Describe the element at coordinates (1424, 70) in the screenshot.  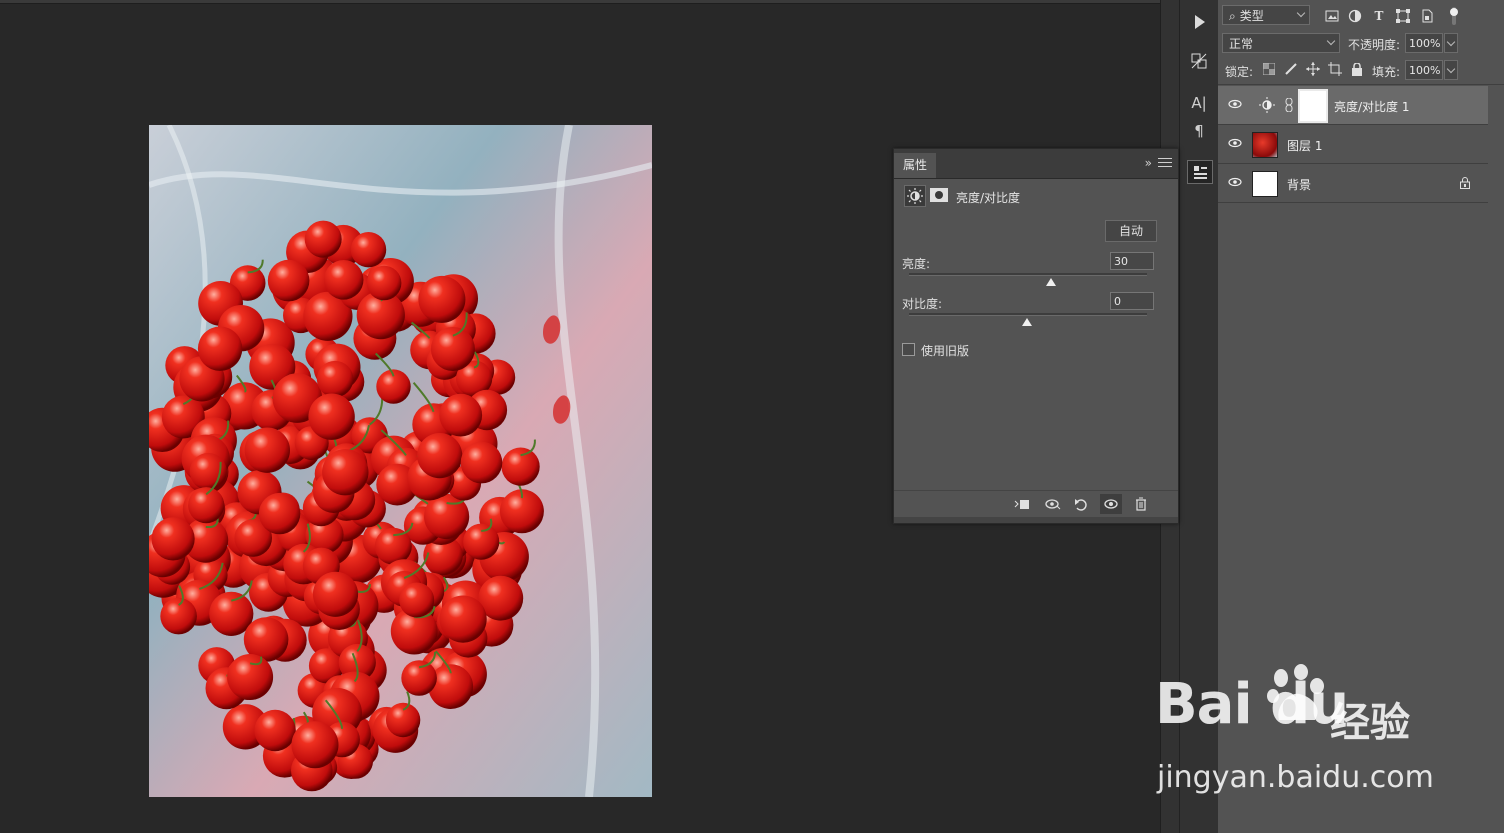
I see `fill-input: 100%` at that location.